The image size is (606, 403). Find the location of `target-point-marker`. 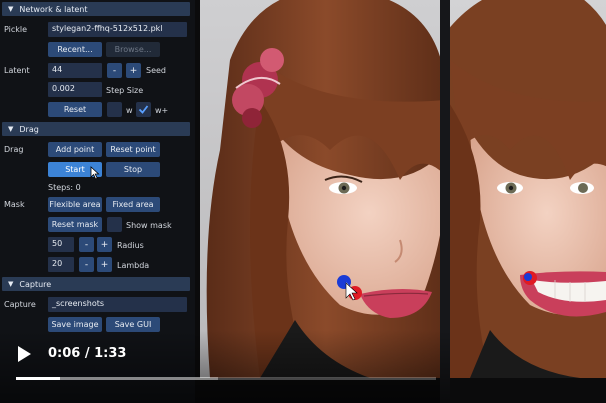

target-point-marker is located at coordinates (528, 277).